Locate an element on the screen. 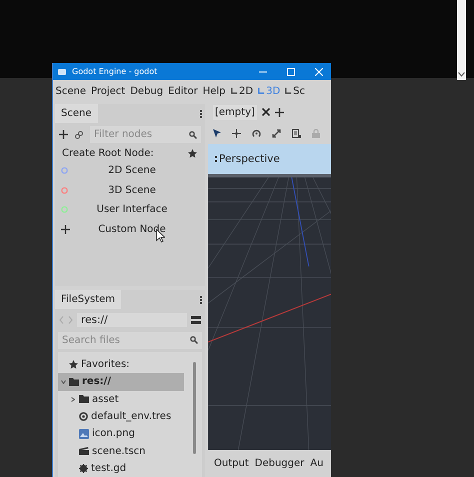  file-tree-item: res:// is located at coordinates (121, 382).